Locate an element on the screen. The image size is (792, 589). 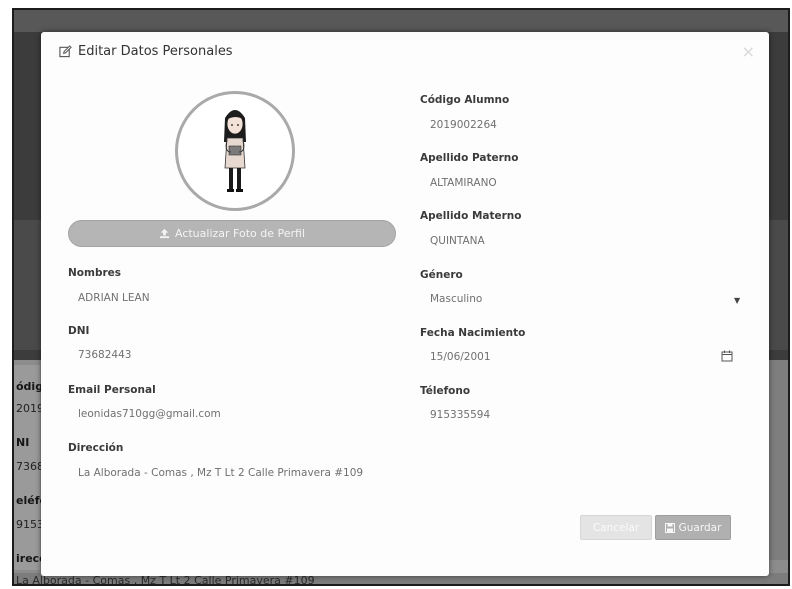
avatar-illustration is located at coordinates (235, 151).